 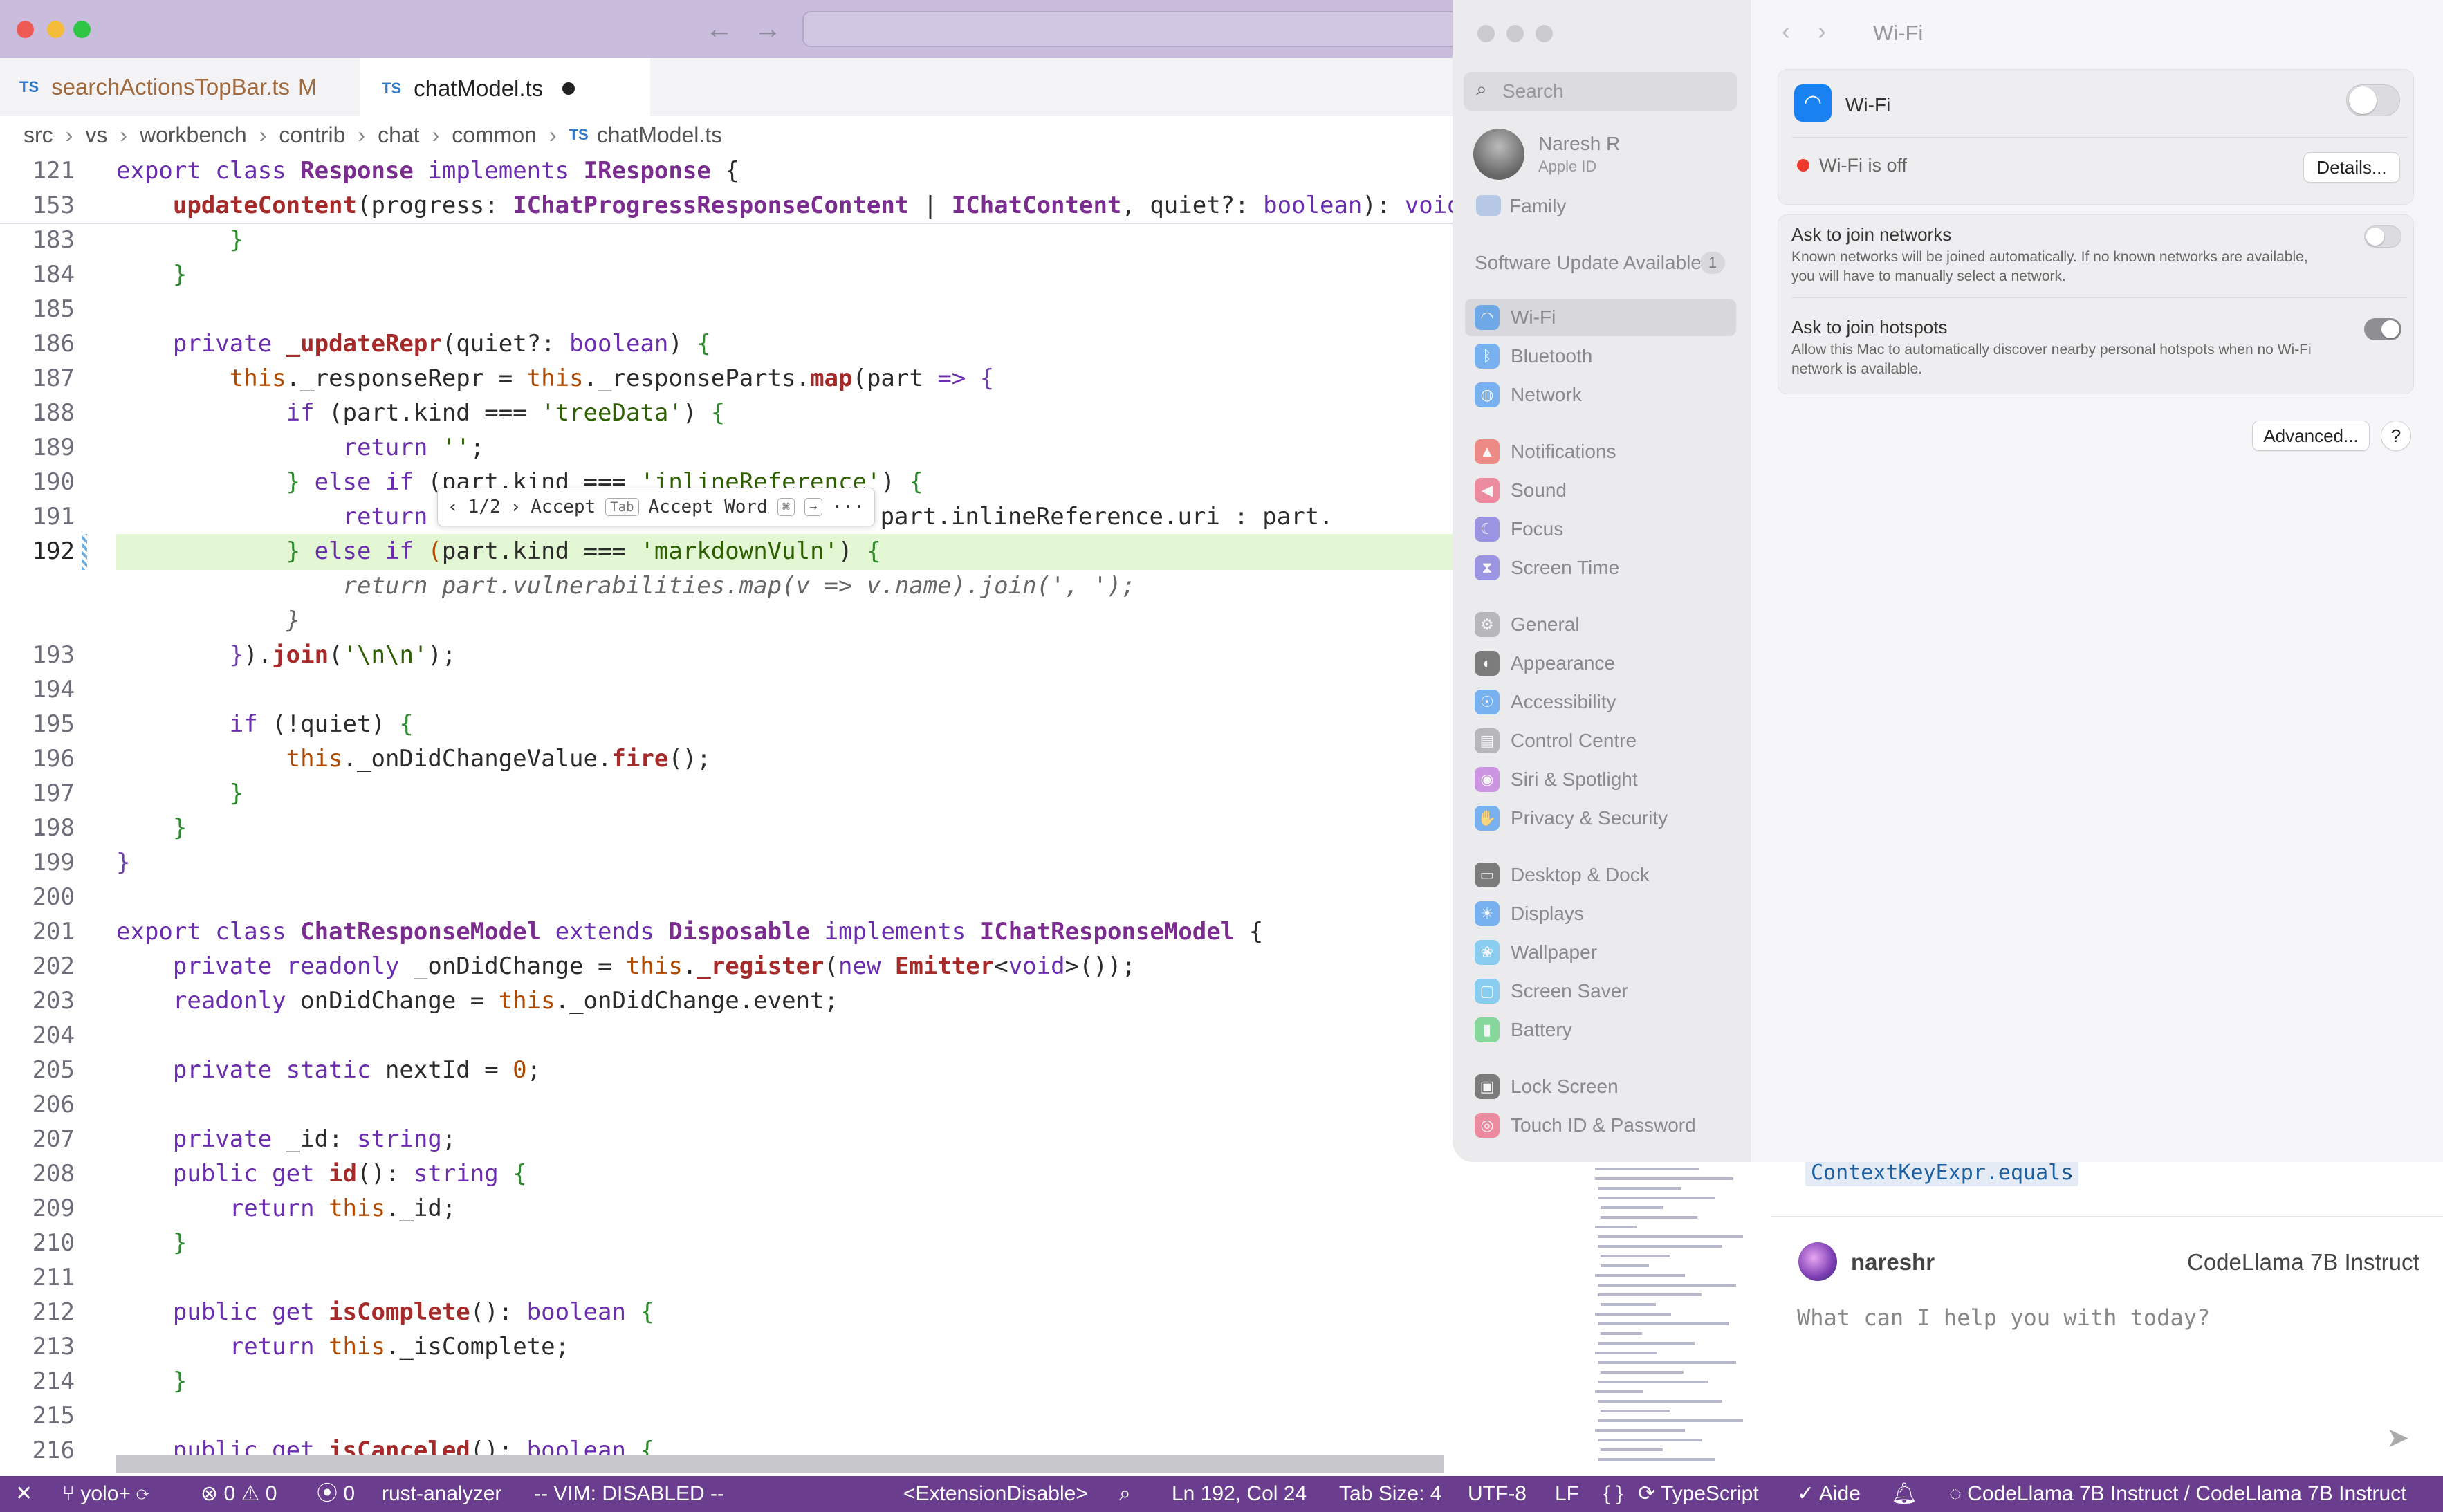 I want to click on sidebar-item-notifications: ▲ Notifications, so click(x=1600, y=451).